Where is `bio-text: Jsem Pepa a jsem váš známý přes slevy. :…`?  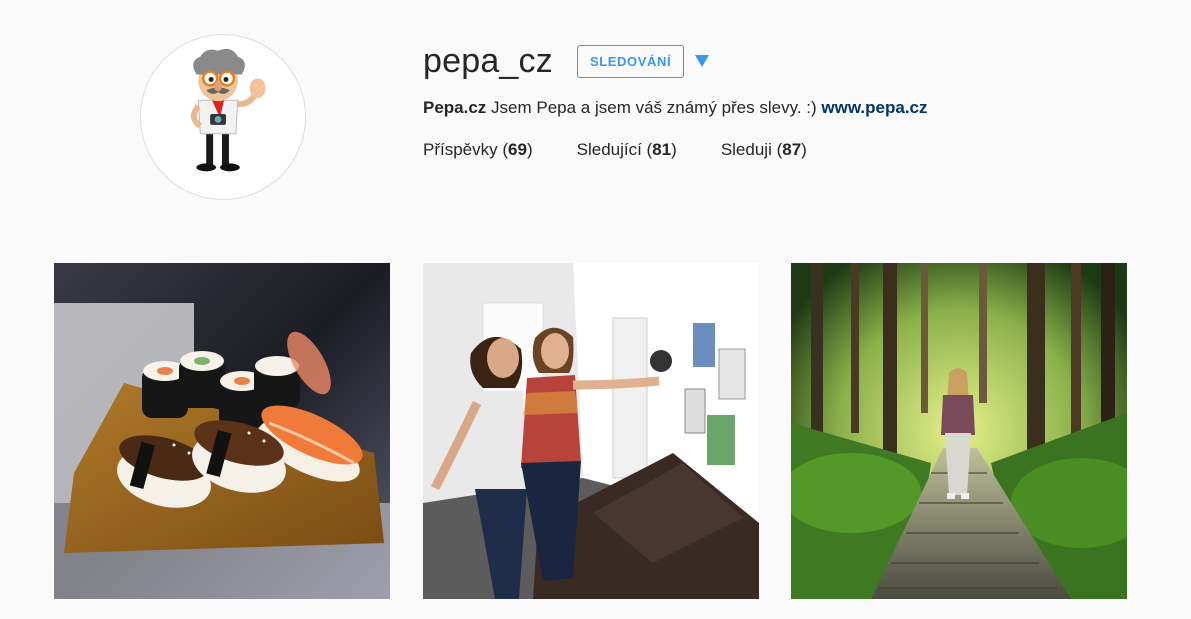
bio-text: Jsem Pepa a jsem váš známý přes slevy. :… is located at coordinates (654, 107).